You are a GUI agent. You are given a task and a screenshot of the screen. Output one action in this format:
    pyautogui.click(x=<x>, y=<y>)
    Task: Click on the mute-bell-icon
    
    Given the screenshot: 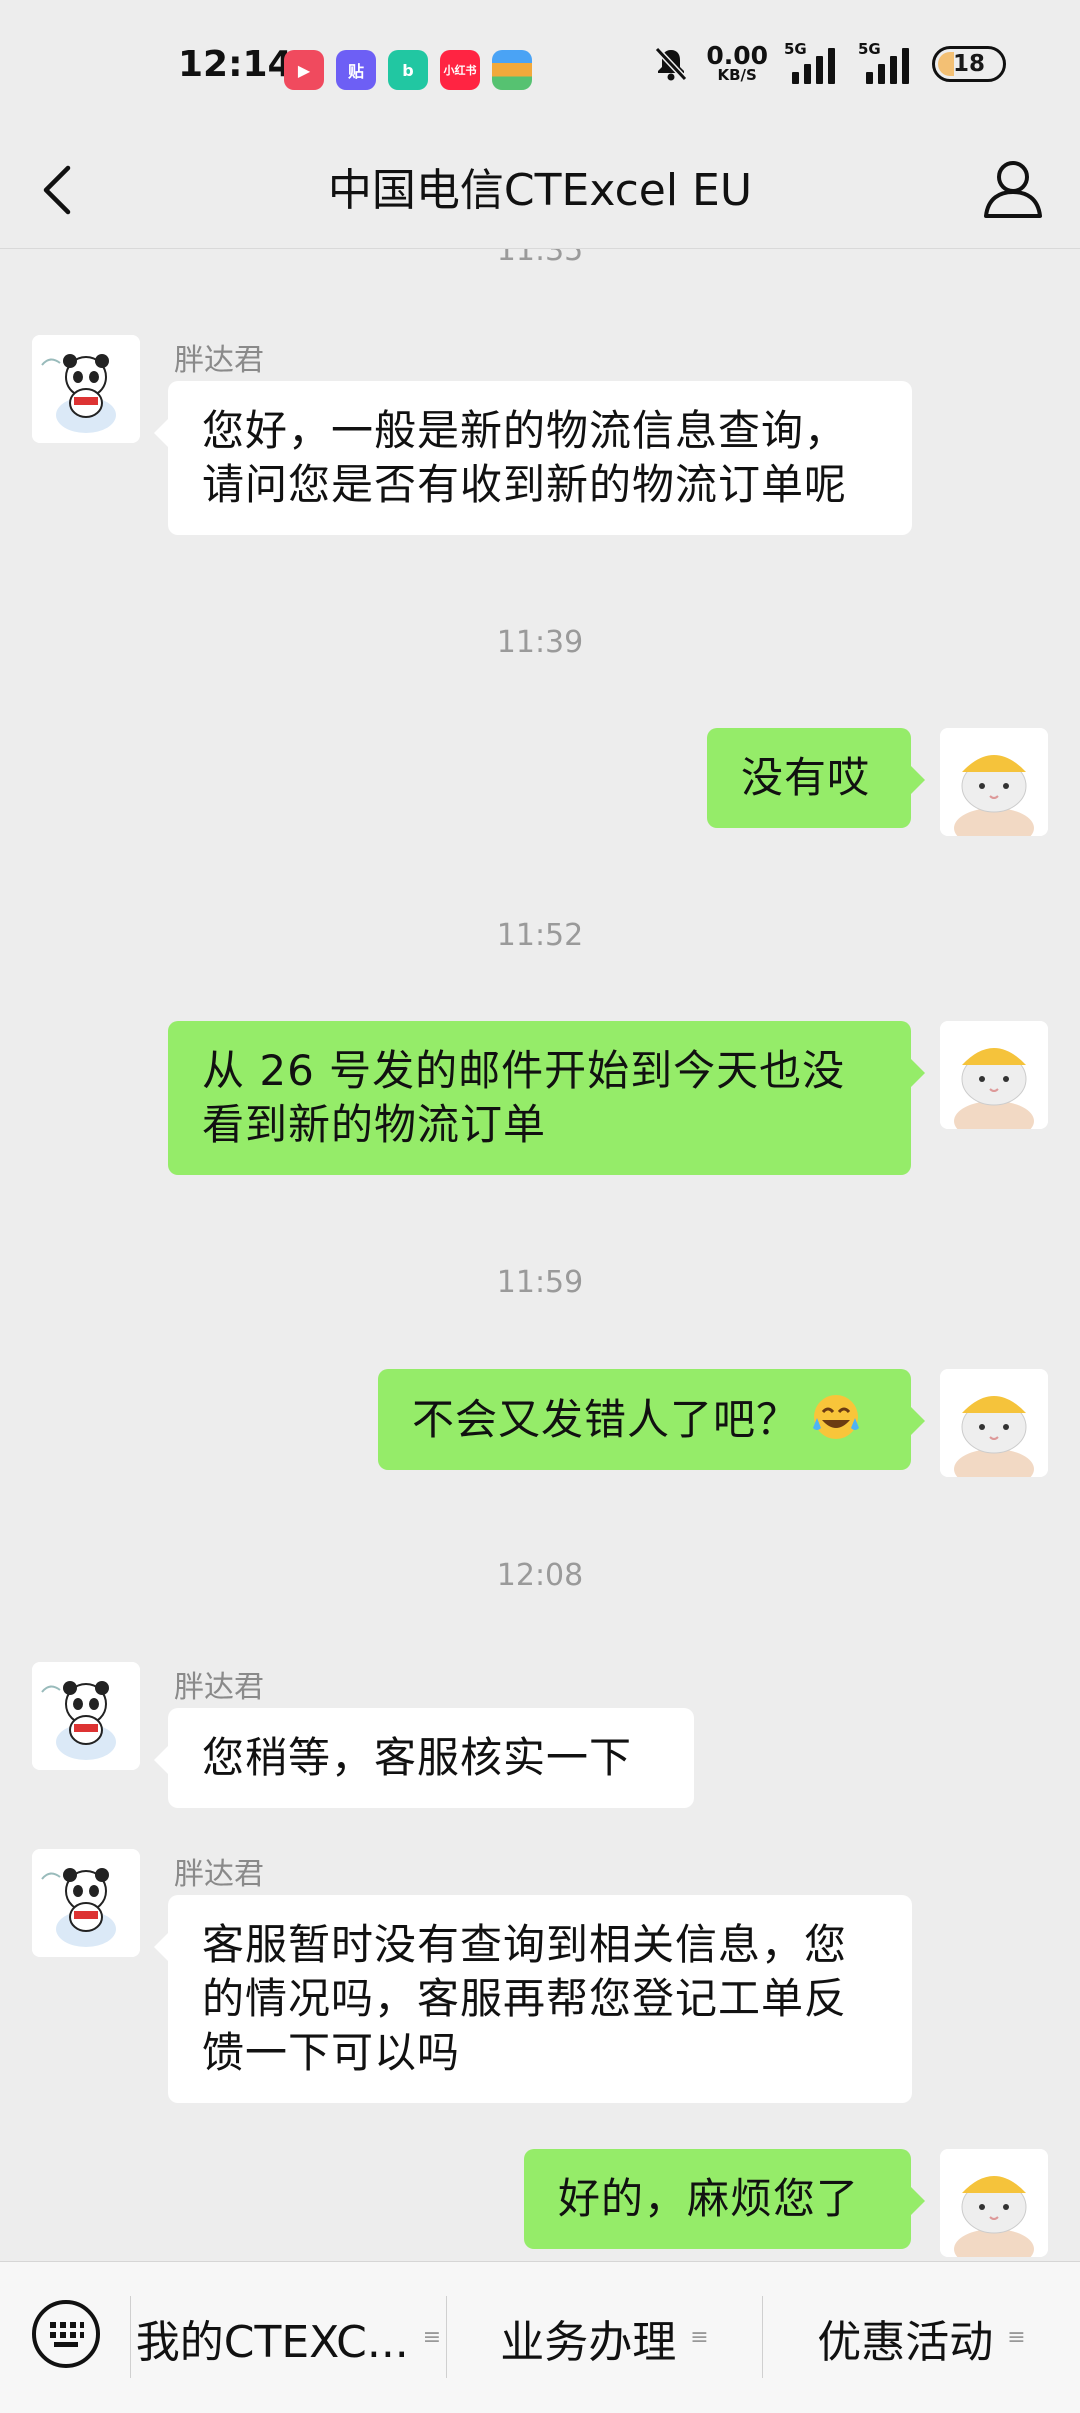 What is the action you would take?
    pyautogui.click(x=671, y=64)
    